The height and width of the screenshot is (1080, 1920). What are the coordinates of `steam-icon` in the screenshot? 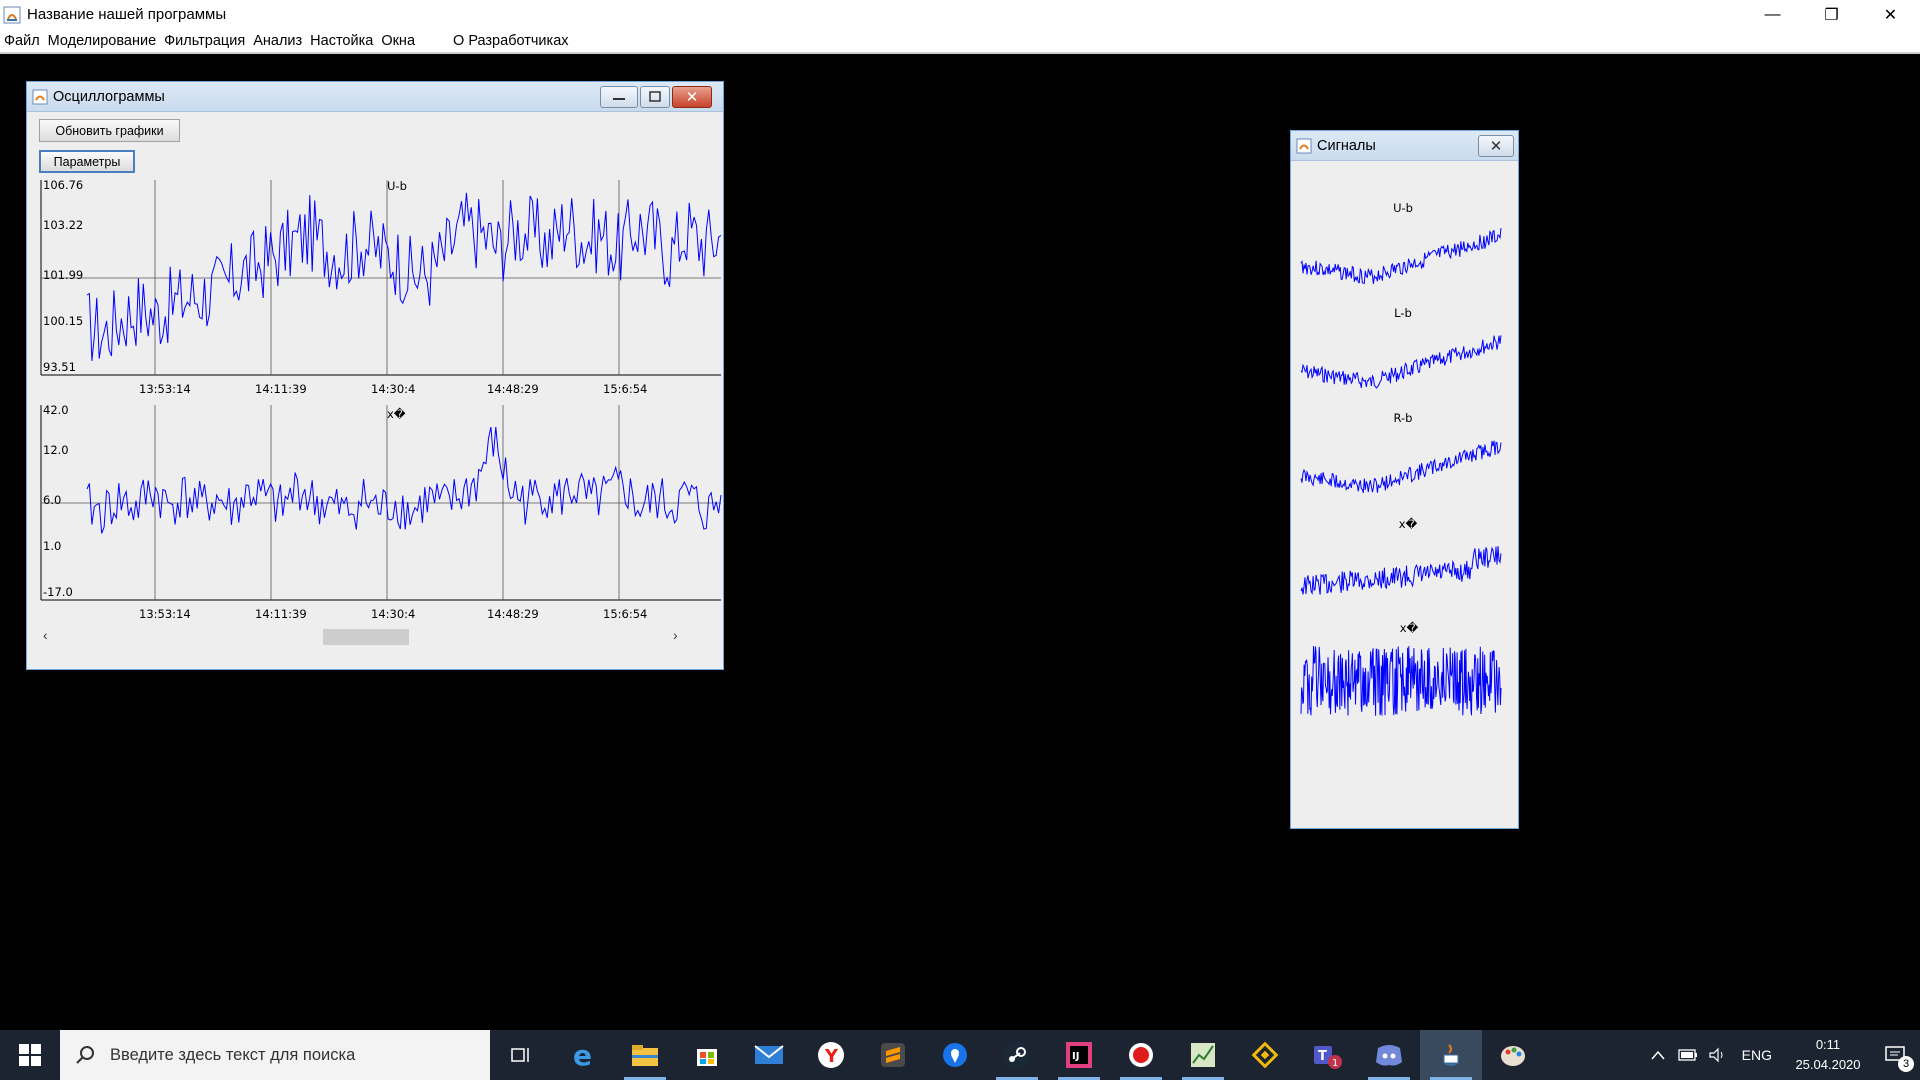 It's located at (1017, 1055).